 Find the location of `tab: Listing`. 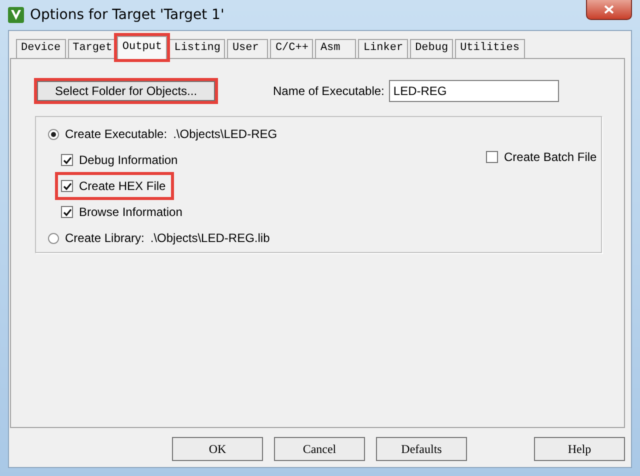

tab: Listing is located at coordinates (197, 48).